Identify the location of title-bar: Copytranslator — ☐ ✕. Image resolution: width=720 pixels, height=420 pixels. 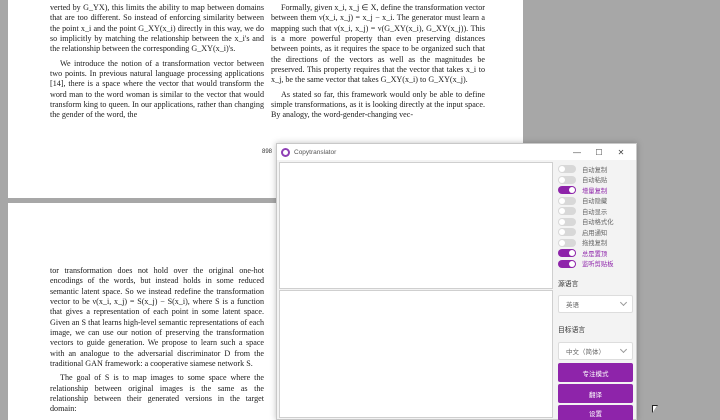
(456, 152).